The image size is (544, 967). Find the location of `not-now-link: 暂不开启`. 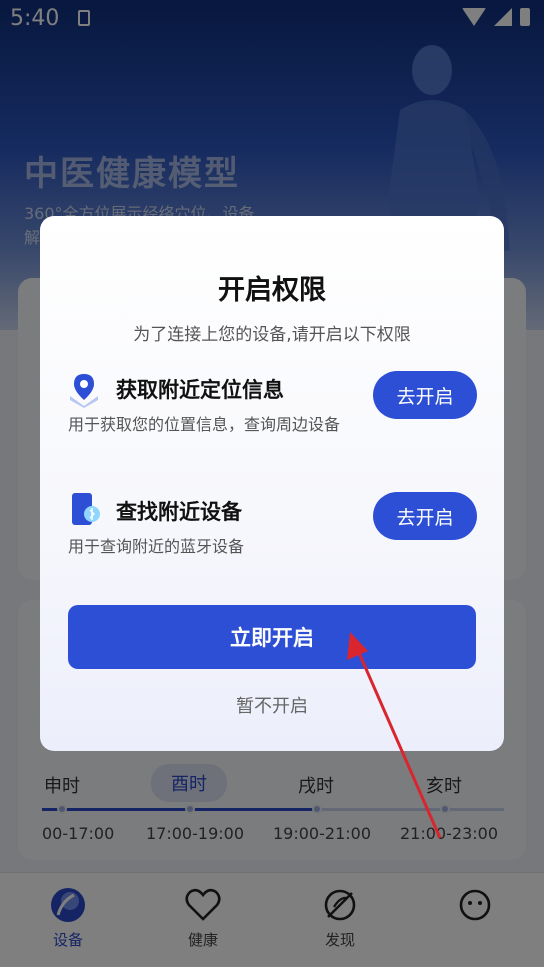

not-now-link: 暂不开启 is located at coordinates (272, 705).